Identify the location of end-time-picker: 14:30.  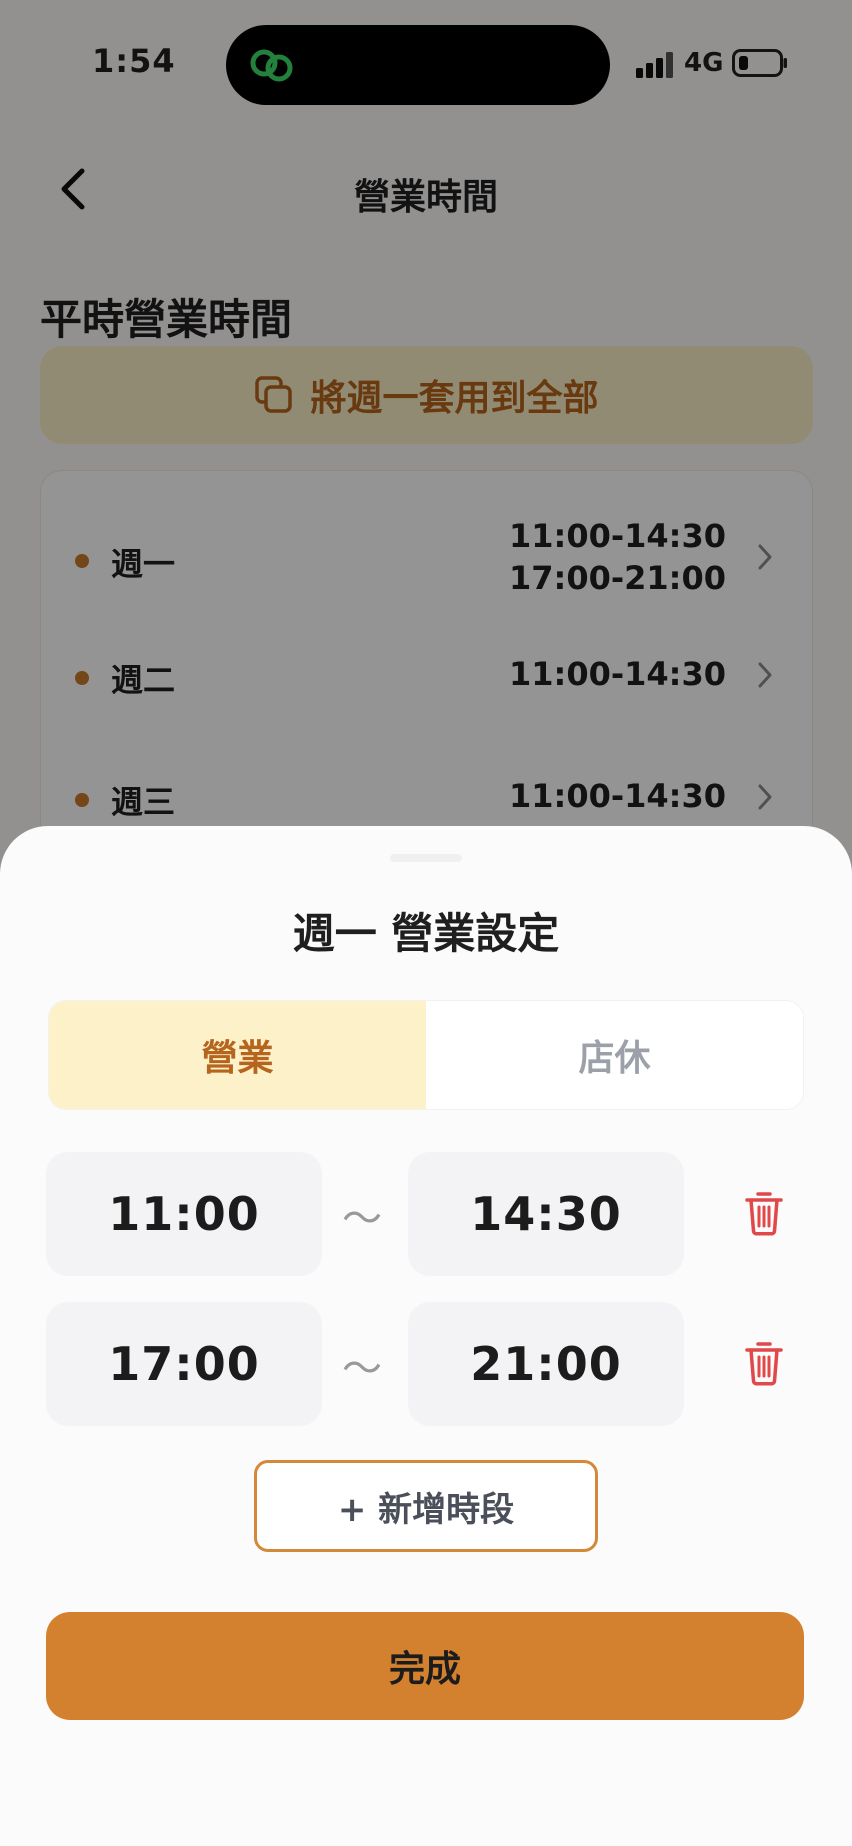
(546, 1214).